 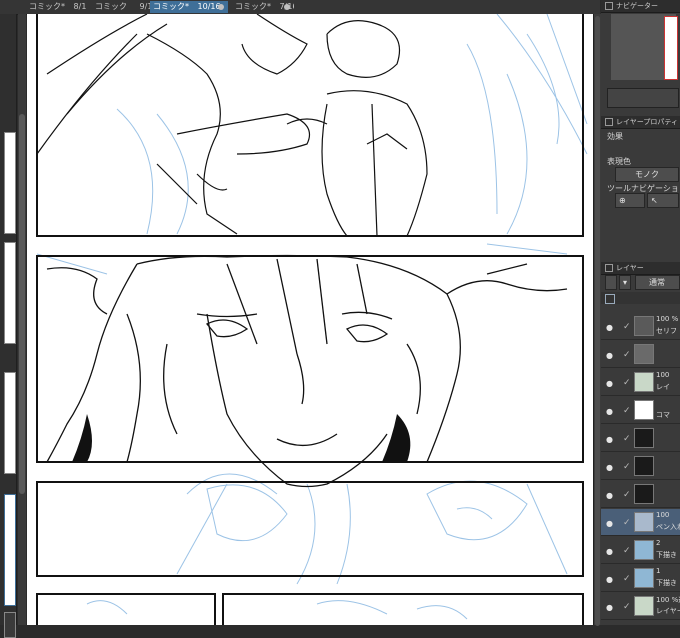 I want to click on layer-row: ● ✓ コマ, so click(x=640, y=410).